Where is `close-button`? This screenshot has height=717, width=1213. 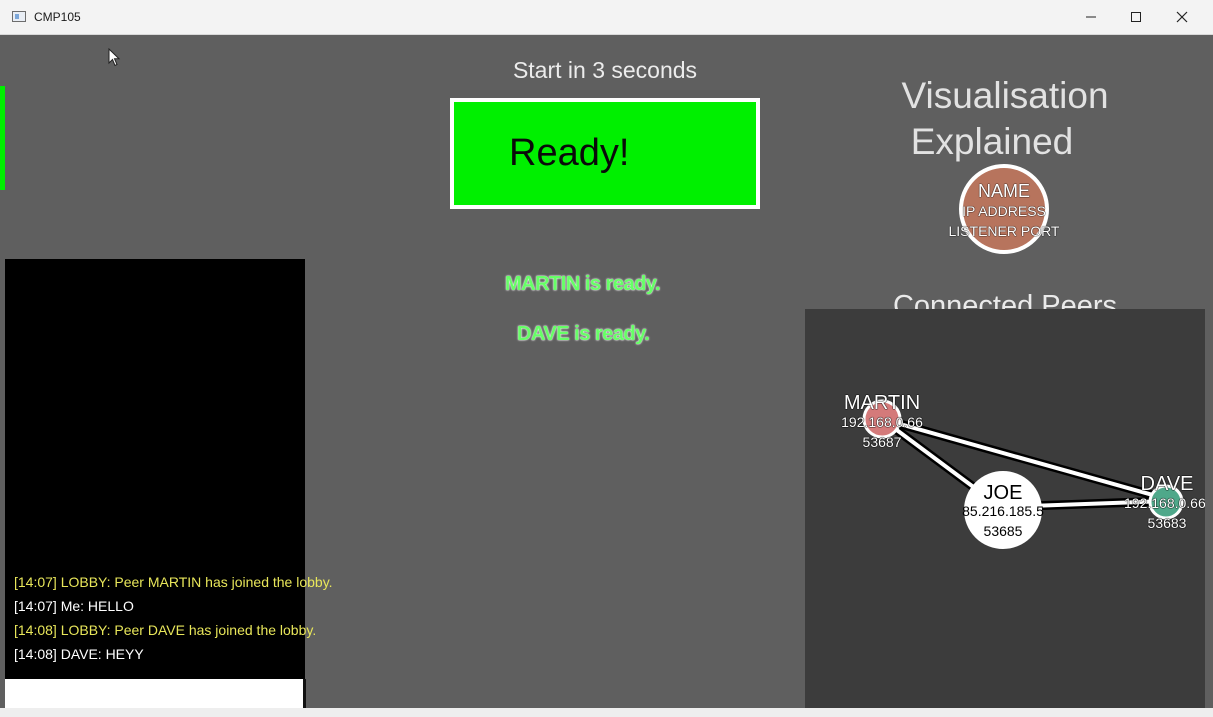
close-button is located at coordinates (1182, 17).